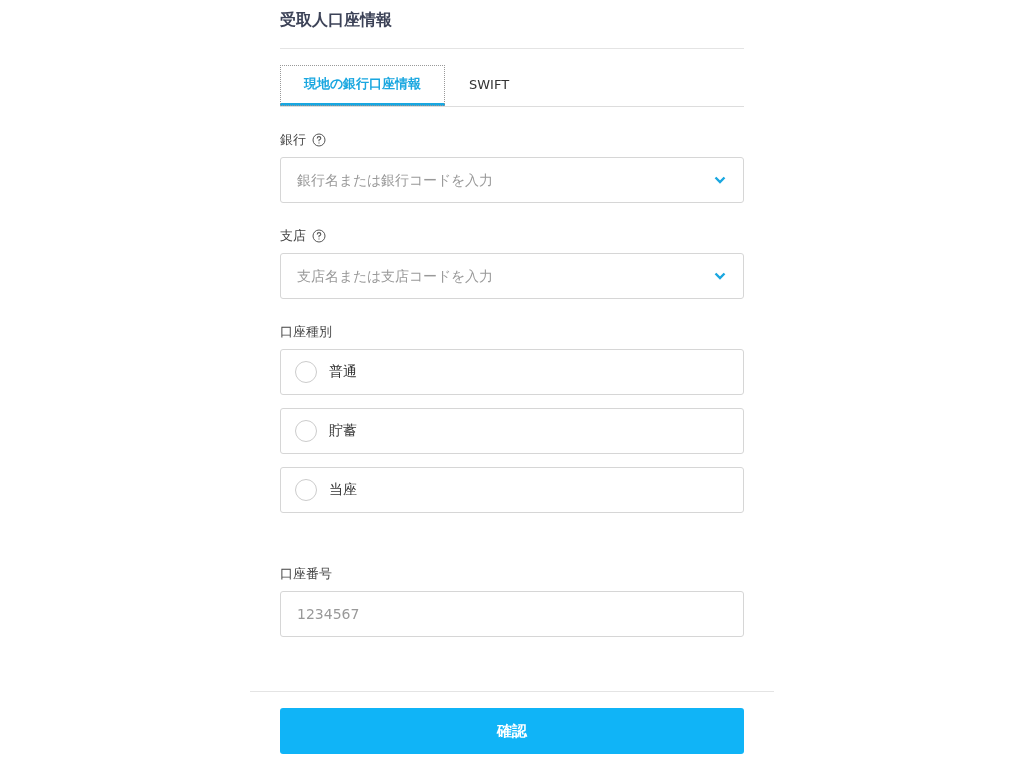 The width and height of the screenshot is (1024, 768). What do you see at coordinates (306, 332) in the screenshot?
I see `field-label: 口座種別` at bounding box center [306, 332].